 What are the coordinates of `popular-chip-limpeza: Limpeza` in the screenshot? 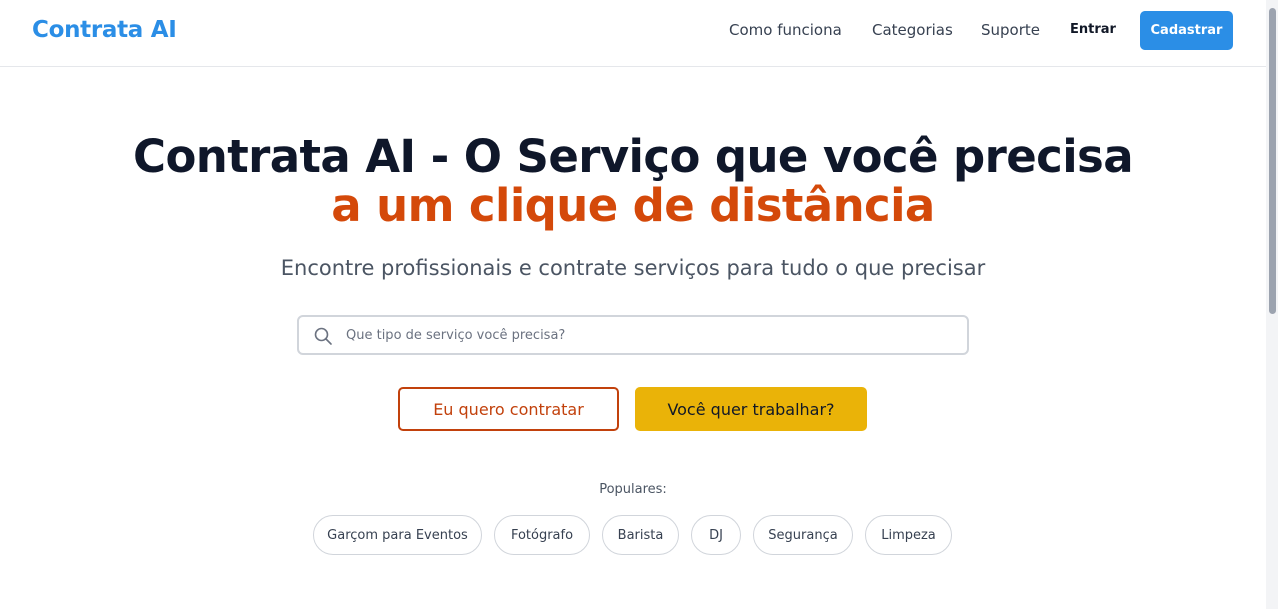 It's located at (908, 535).